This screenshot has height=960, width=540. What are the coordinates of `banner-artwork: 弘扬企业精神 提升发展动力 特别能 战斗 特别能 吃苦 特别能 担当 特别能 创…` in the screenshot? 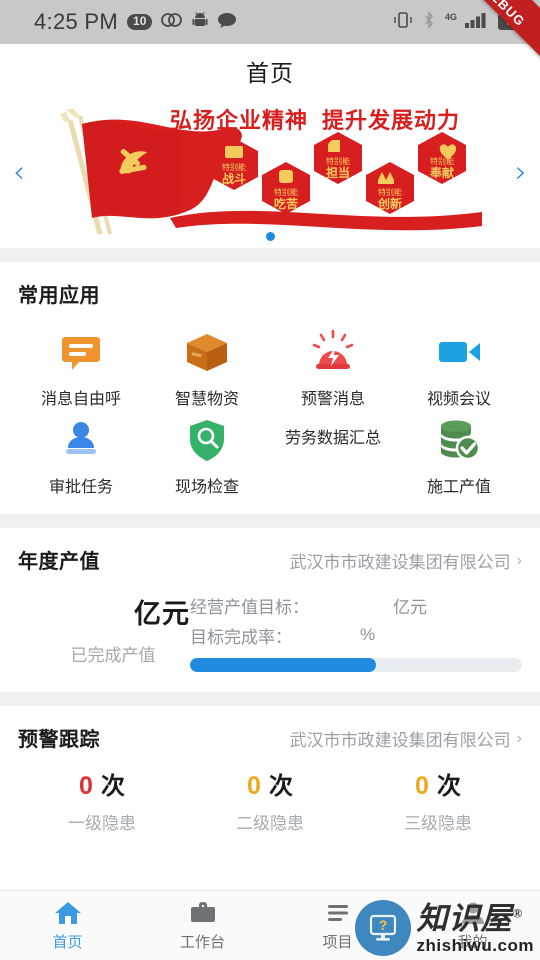 It's located at (271, 171).